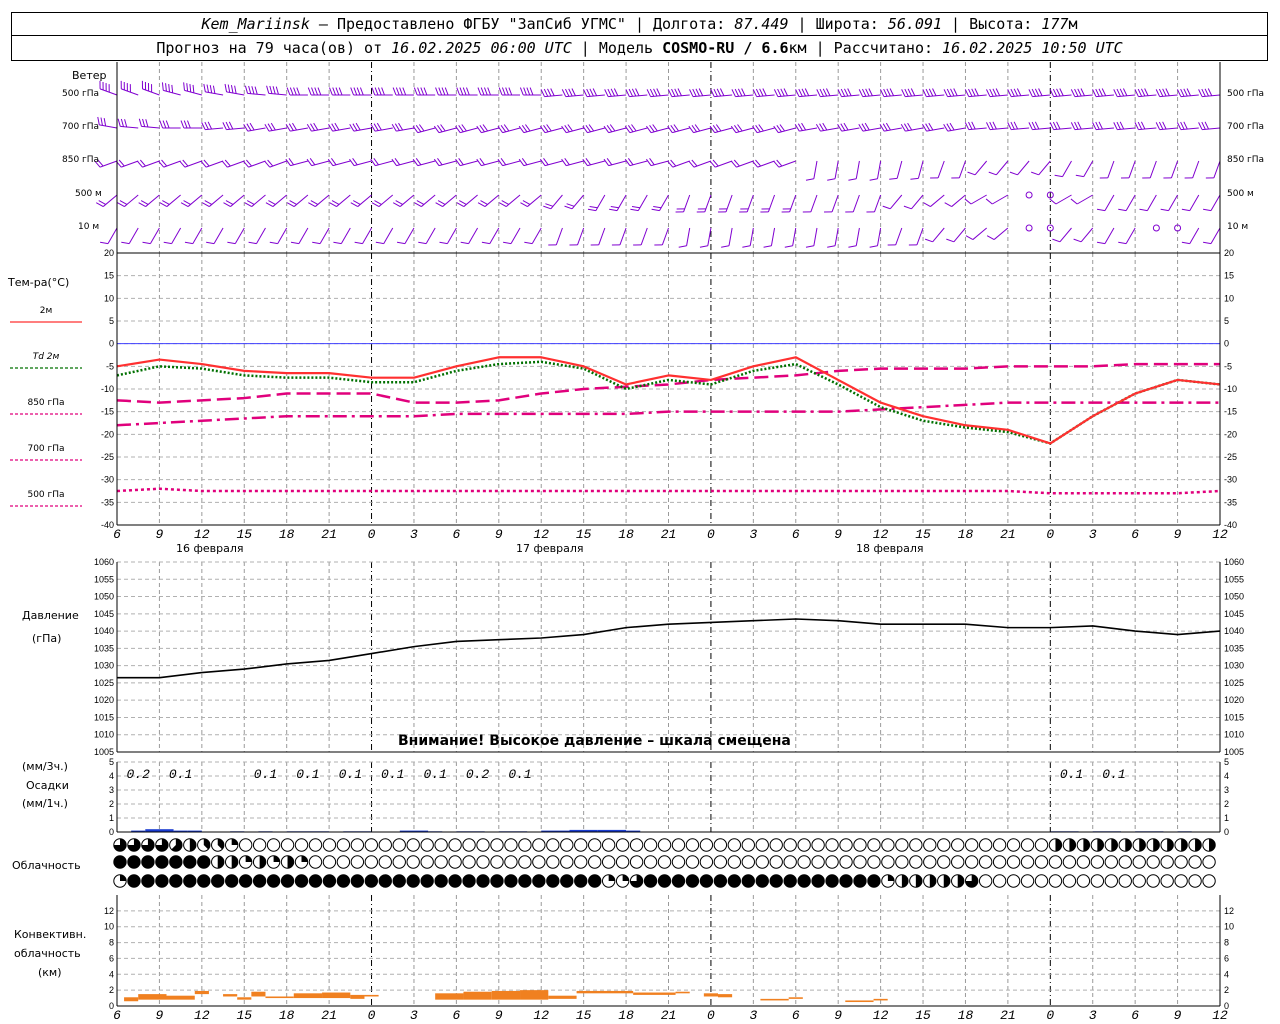  Describe the element at coordinates (1135, 1015) in the screenshot. I see `x-tick-label-bottom: 6` at that location.